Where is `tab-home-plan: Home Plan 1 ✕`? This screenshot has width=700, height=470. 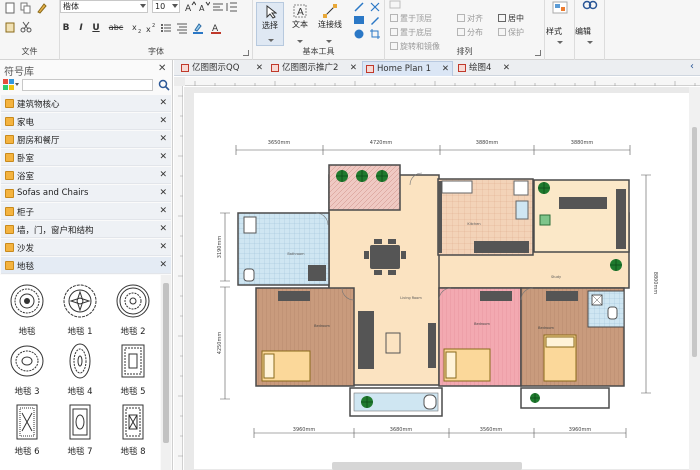 tab-home-plan: Home Plan 1 ✕ is located at coordinates (407, 68).